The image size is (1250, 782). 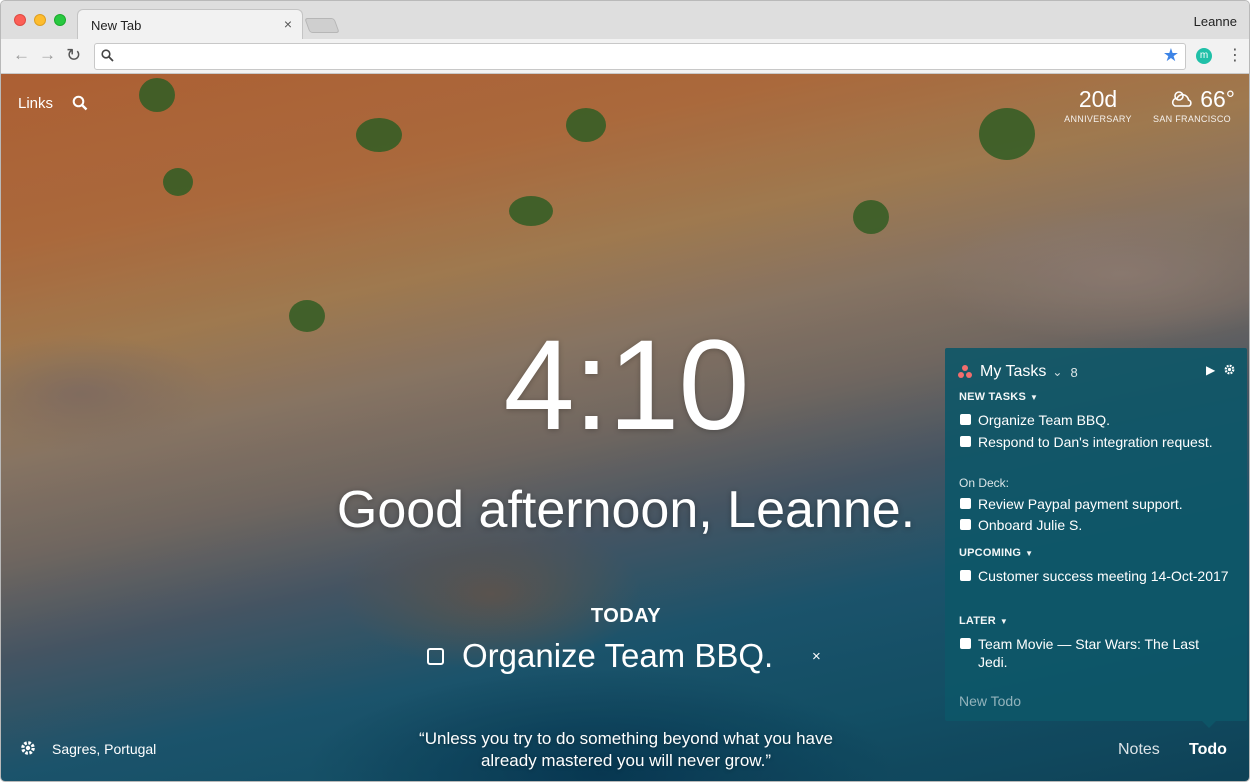 I want to click on anniversary-value: 20d, so click(x=1098, y=99).